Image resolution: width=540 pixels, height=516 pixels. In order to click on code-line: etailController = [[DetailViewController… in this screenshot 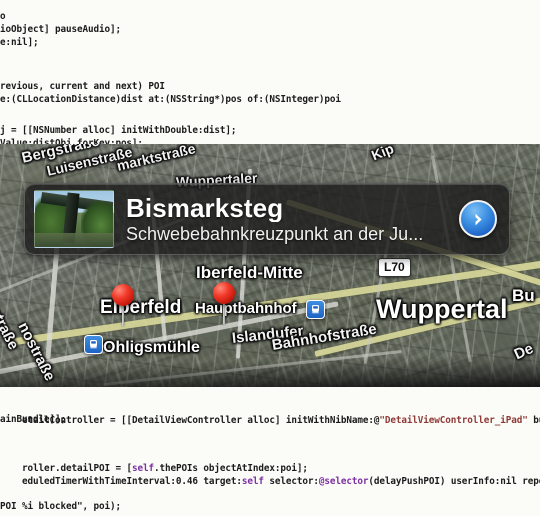, I will do `click(270, 420)`.